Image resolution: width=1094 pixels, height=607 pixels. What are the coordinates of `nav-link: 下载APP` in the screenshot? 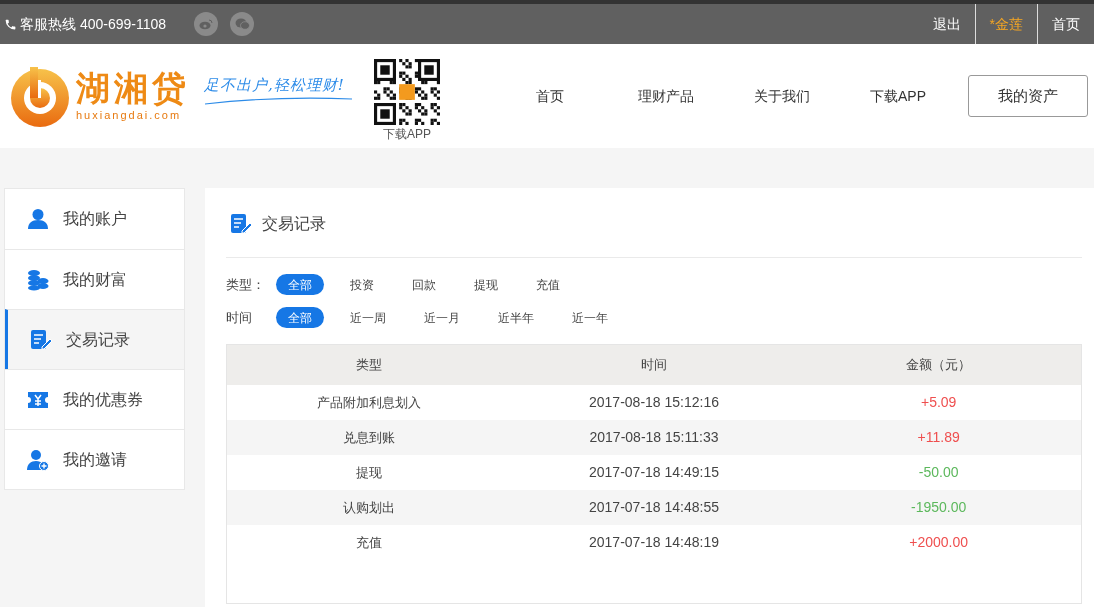 It's located at (898, 96).